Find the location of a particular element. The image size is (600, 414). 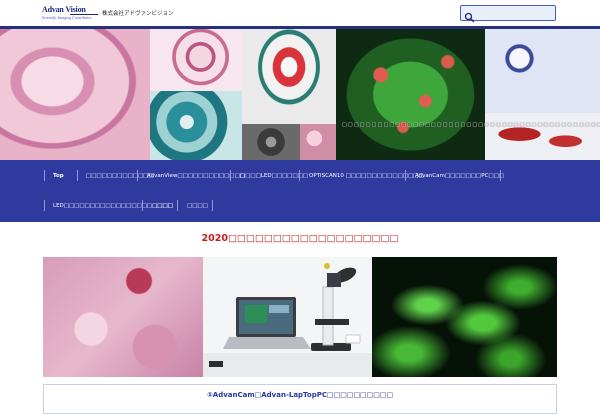

hero-image-cross-section is located at coordinates (196, 60).